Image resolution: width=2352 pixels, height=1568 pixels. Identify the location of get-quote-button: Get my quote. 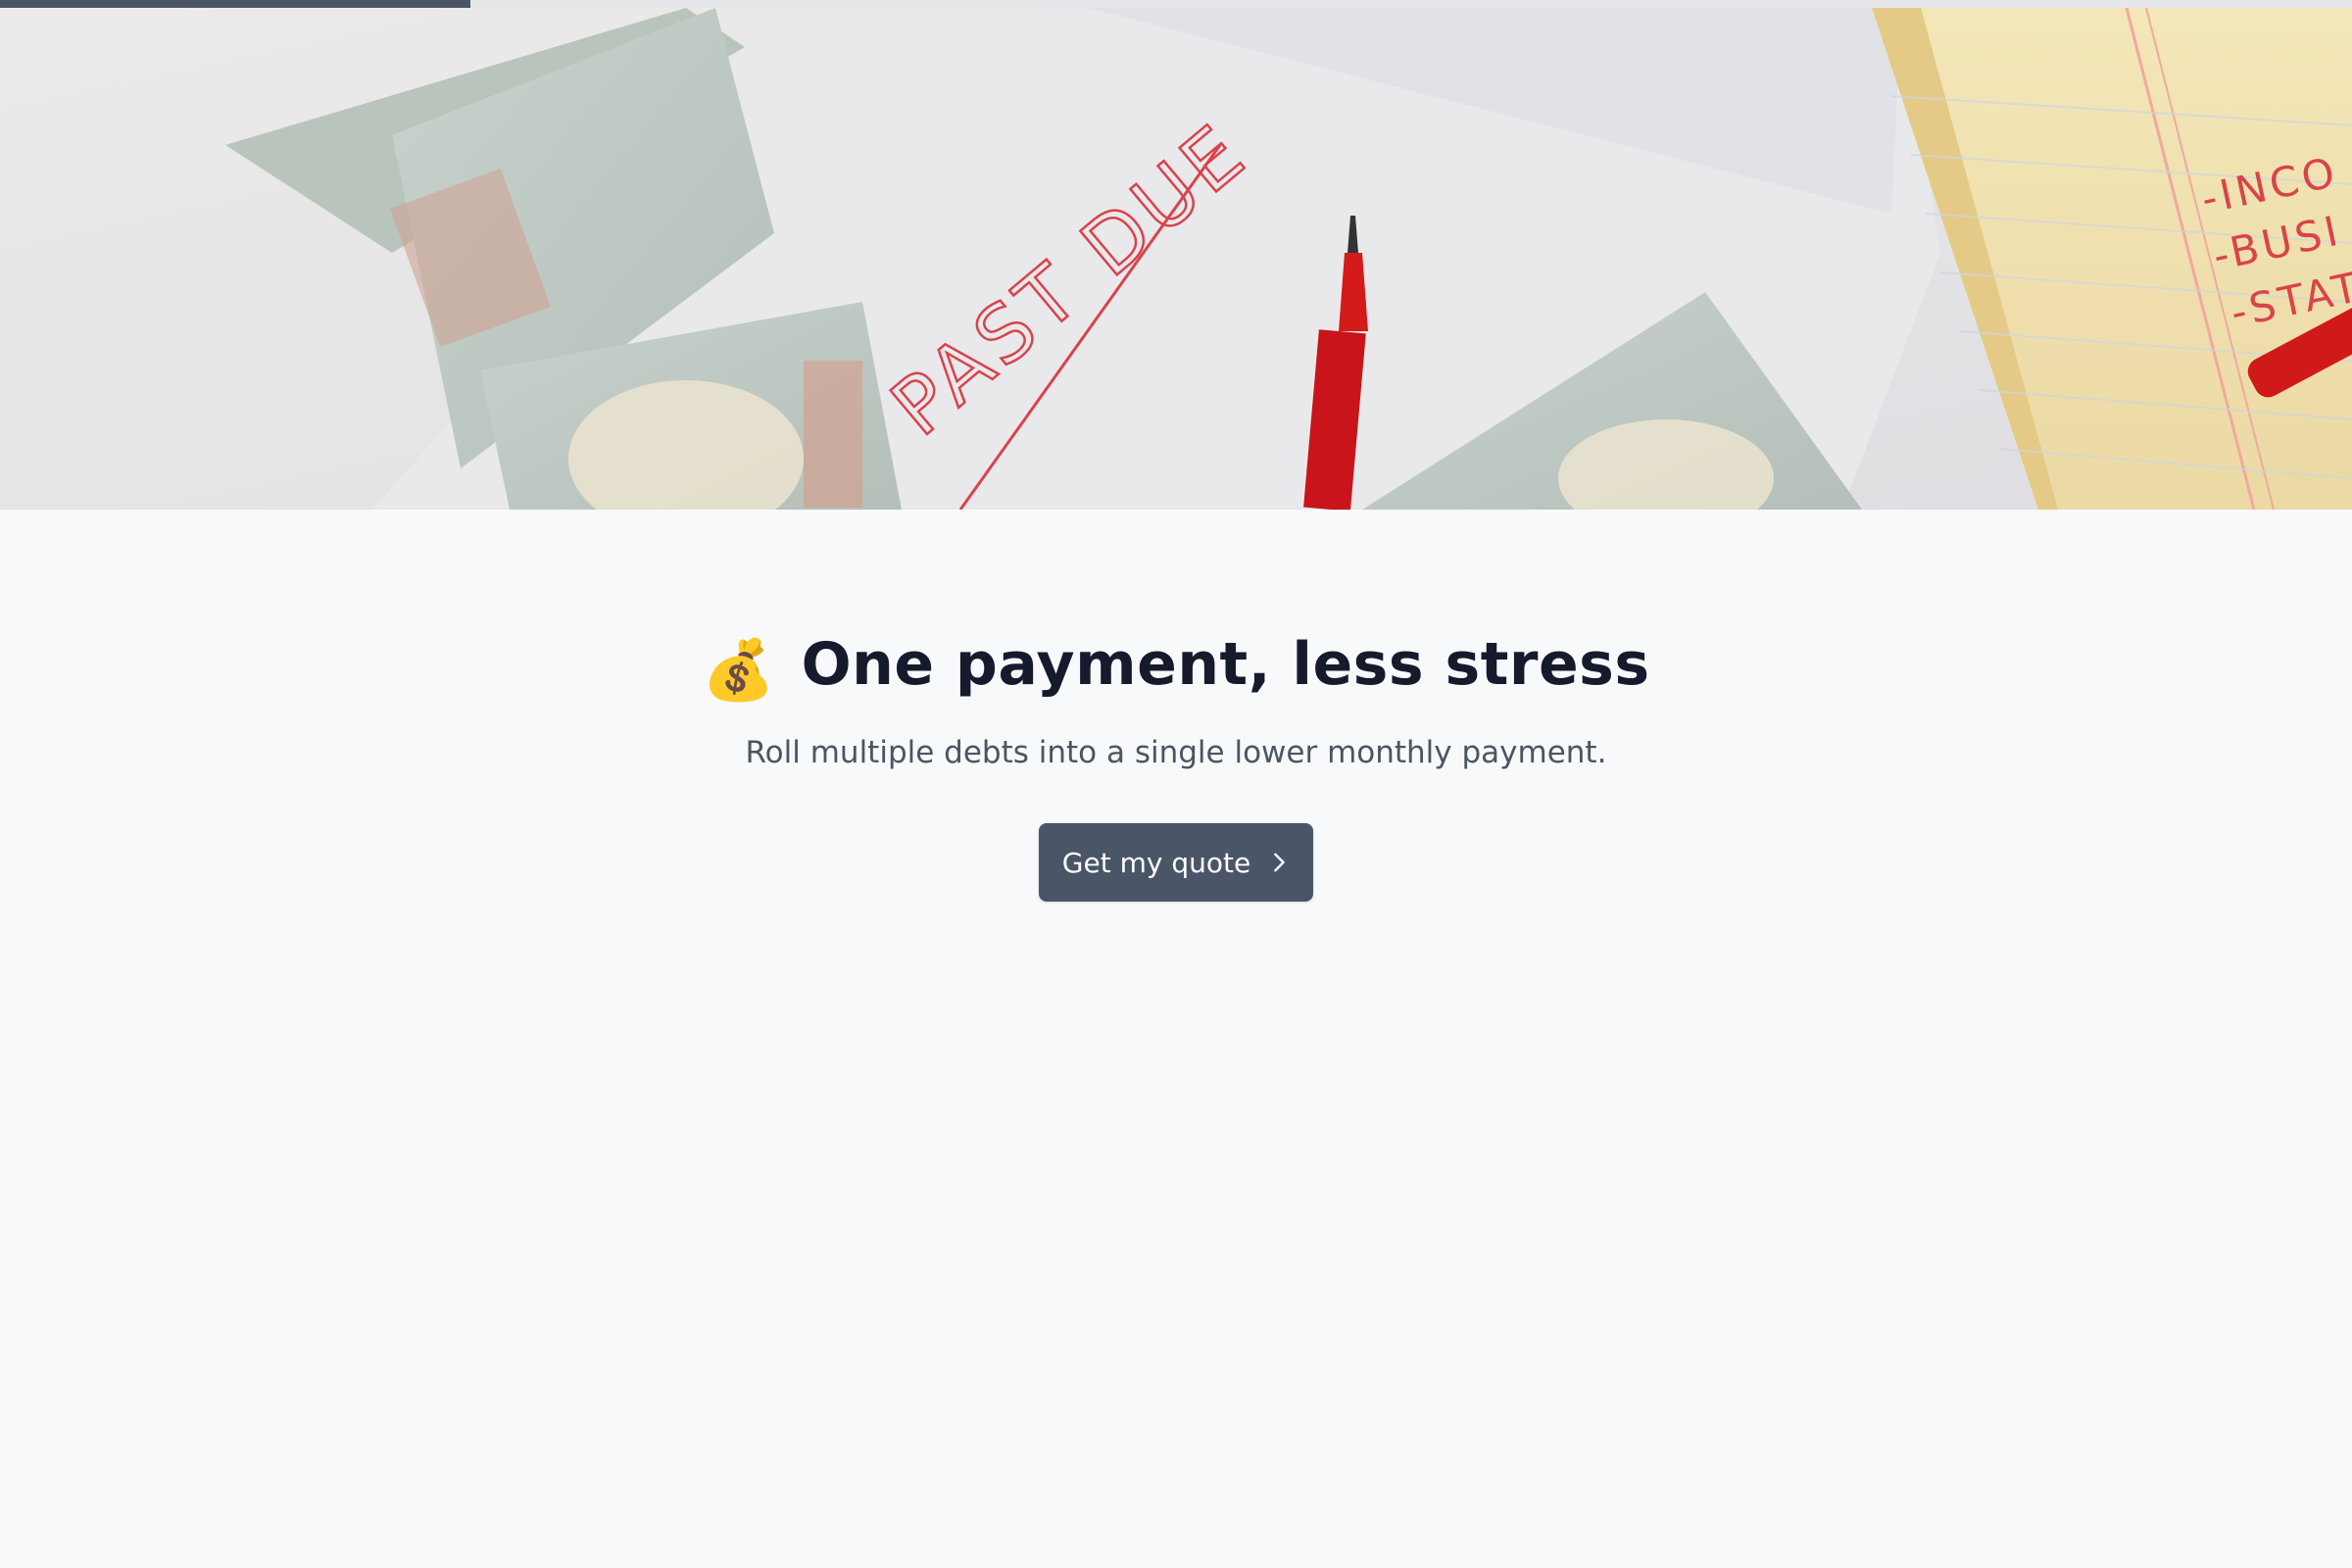
(1176, 862).